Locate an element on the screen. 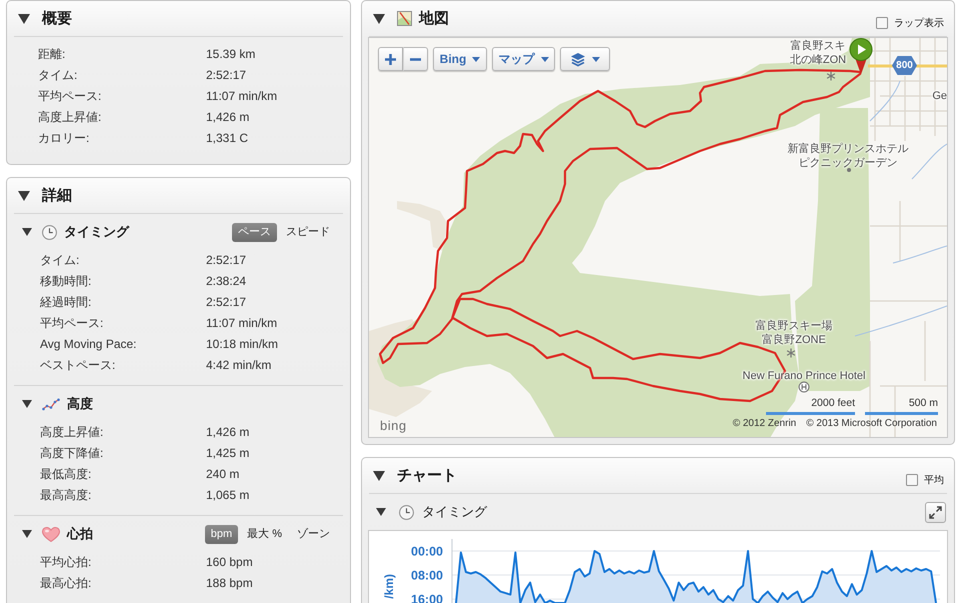 The width and height of the screenshot is (956, 603). line-chart-icon is located at coordinates (51, 404).